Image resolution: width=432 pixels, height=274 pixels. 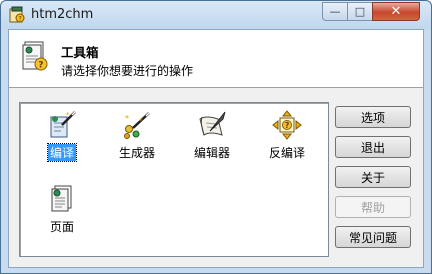 I want to click on toolbox-document-icon: ?, so click(x=35, y=56).